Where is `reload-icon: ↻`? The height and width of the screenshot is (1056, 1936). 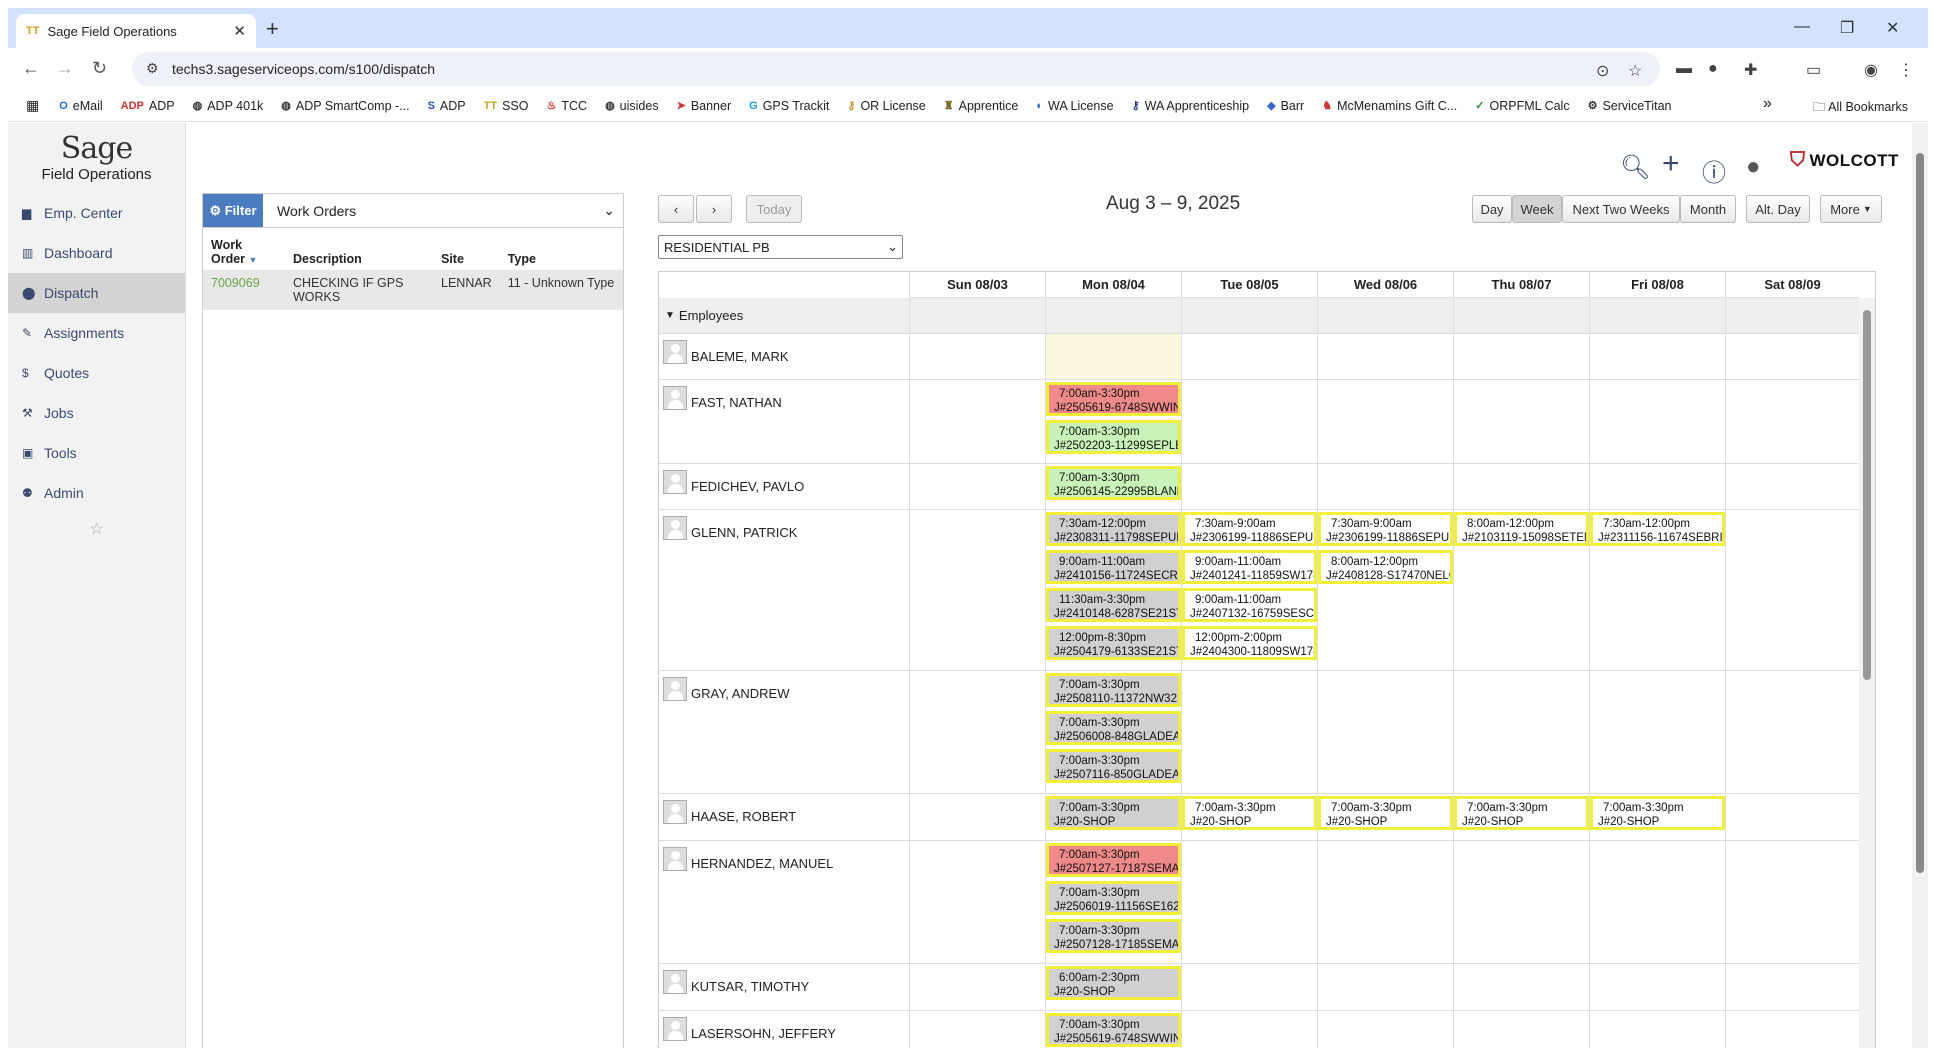
reload-icon: ↻ is located at coordinates (99, 68).